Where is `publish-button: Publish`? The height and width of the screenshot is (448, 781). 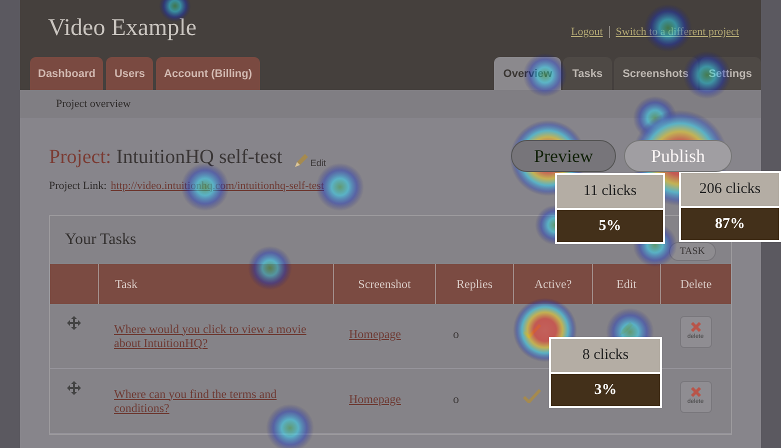 publish-button: Publish is located at coordinates (678, 156).